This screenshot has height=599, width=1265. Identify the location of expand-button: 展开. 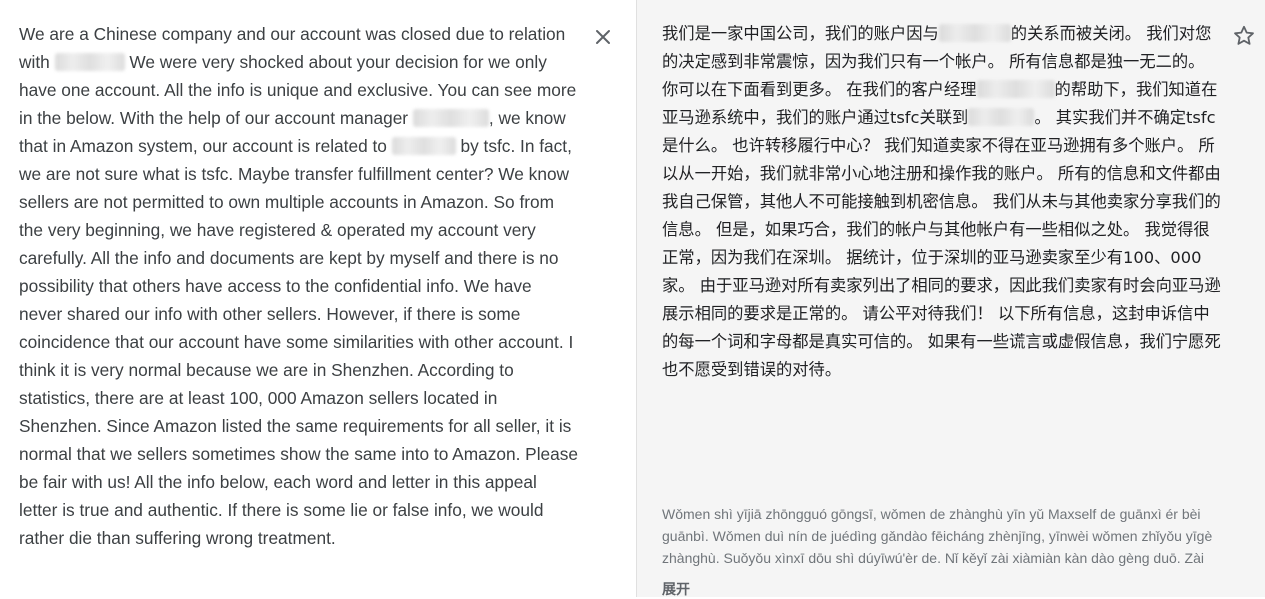
(676, 589).